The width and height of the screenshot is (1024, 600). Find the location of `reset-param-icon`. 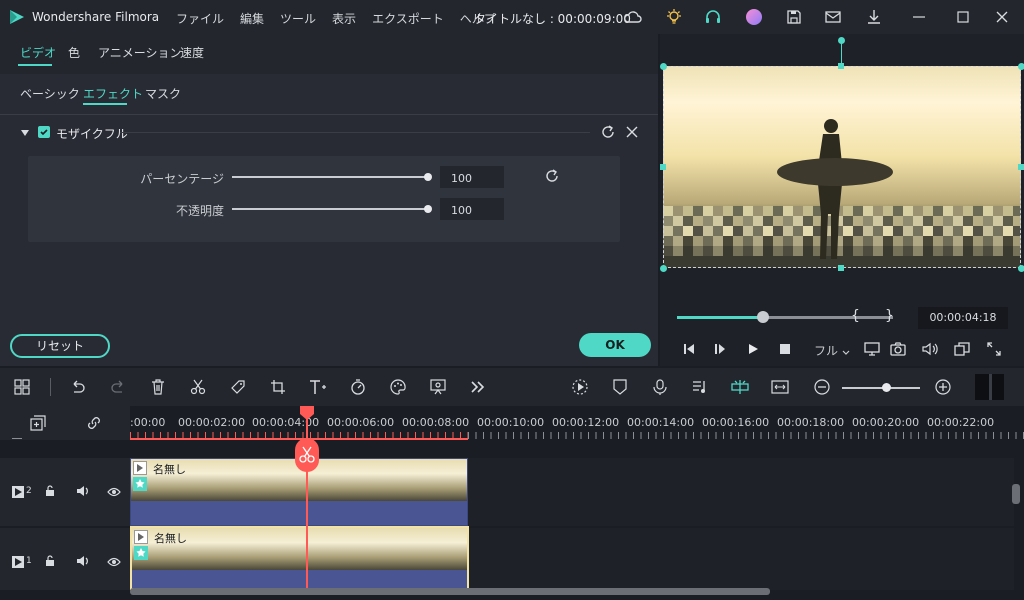

reset-param-icon is located at coordinates (552, 176).